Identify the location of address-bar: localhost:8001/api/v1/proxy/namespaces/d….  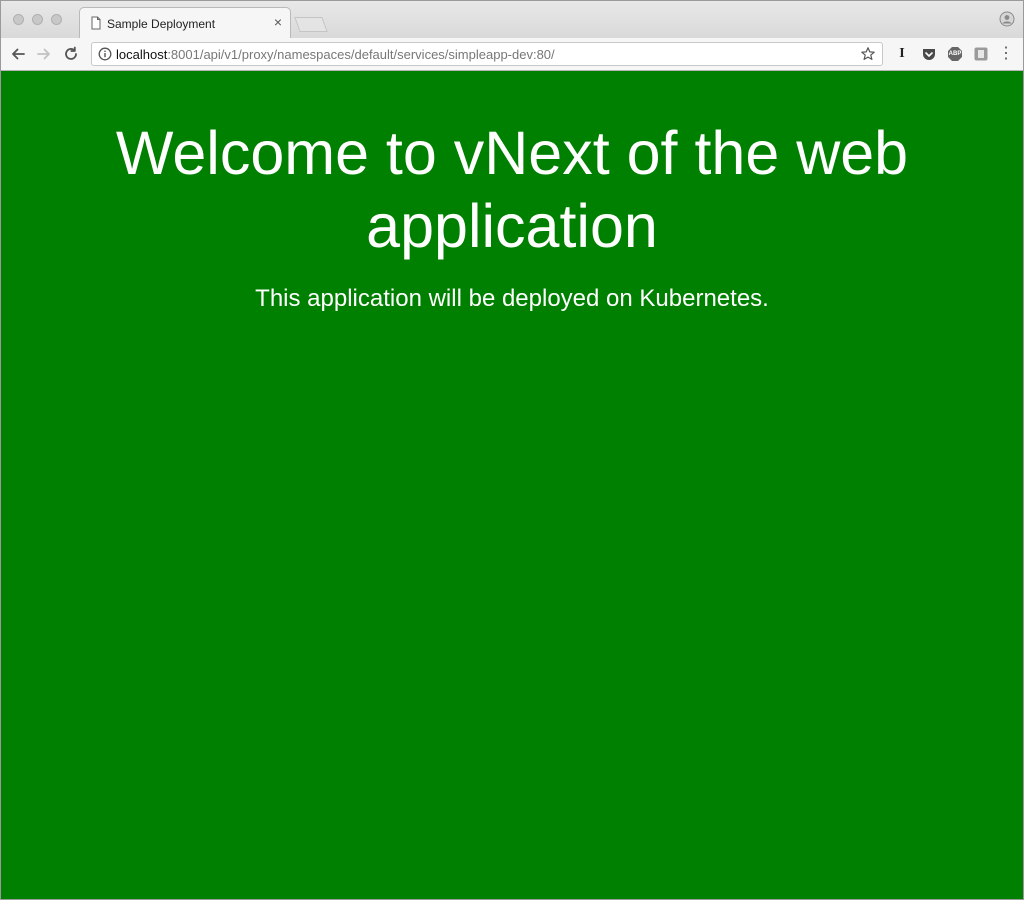
(487, 54).